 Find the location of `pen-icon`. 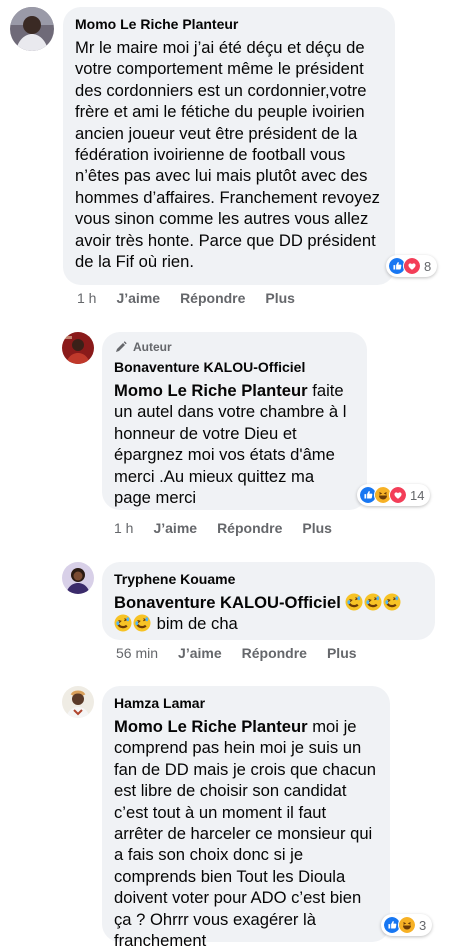

pen-icon is located at coordinates (121, 346).